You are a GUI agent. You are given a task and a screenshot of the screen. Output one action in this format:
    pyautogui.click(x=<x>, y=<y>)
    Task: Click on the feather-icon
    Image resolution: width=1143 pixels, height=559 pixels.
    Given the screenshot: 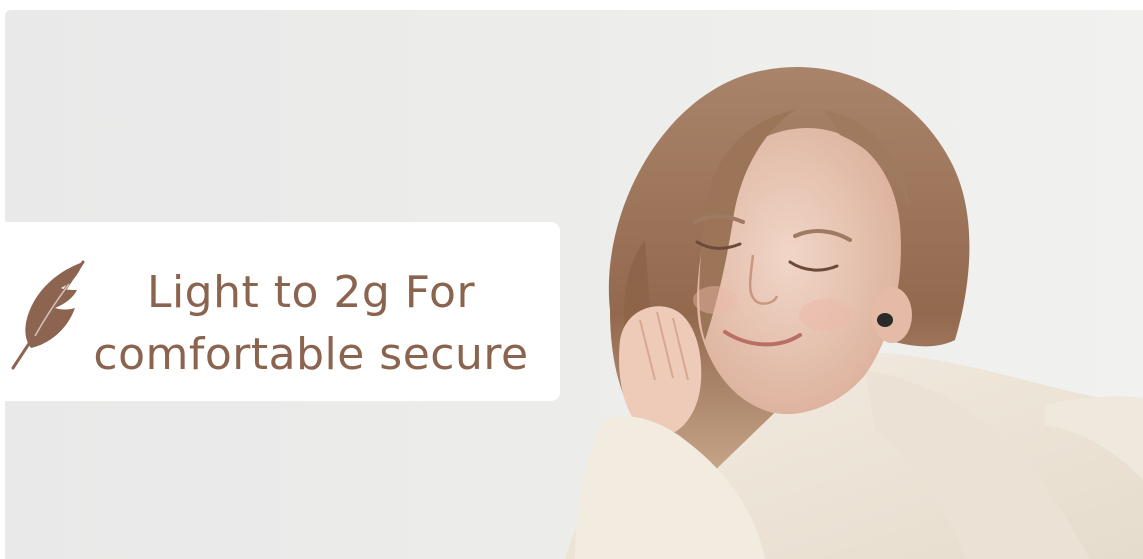 What is the action you would take?
    pyautogui.click(x=48, y=315)
    